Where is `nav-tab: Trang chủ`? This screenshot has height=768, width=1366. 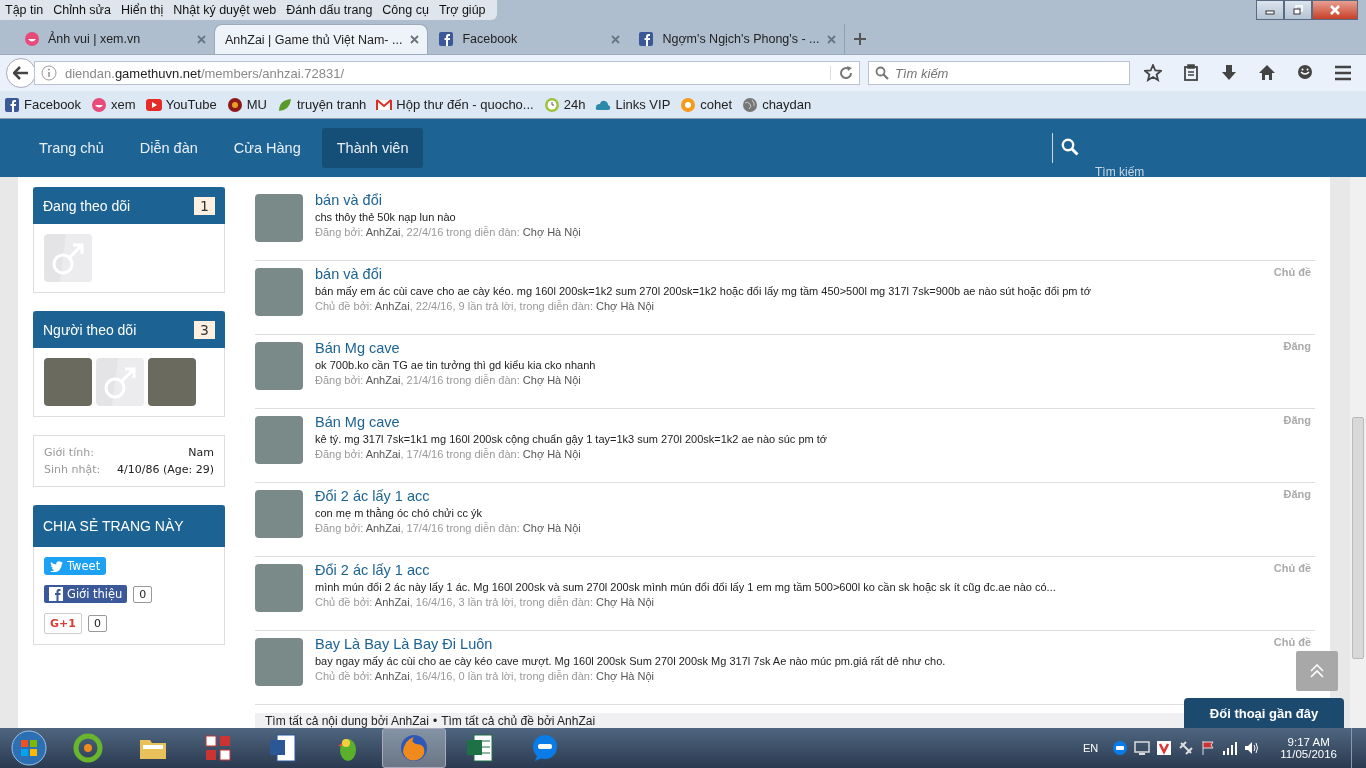 nav-tab: Trang chủ is located at coordinates (71, 148).